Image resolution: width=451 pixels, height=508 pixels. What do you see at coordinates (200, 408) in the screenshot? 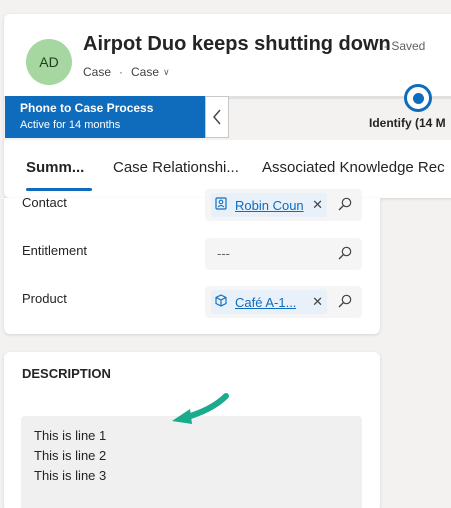
I see `annotation-arrow-icon` at bounding box center [200, 408].